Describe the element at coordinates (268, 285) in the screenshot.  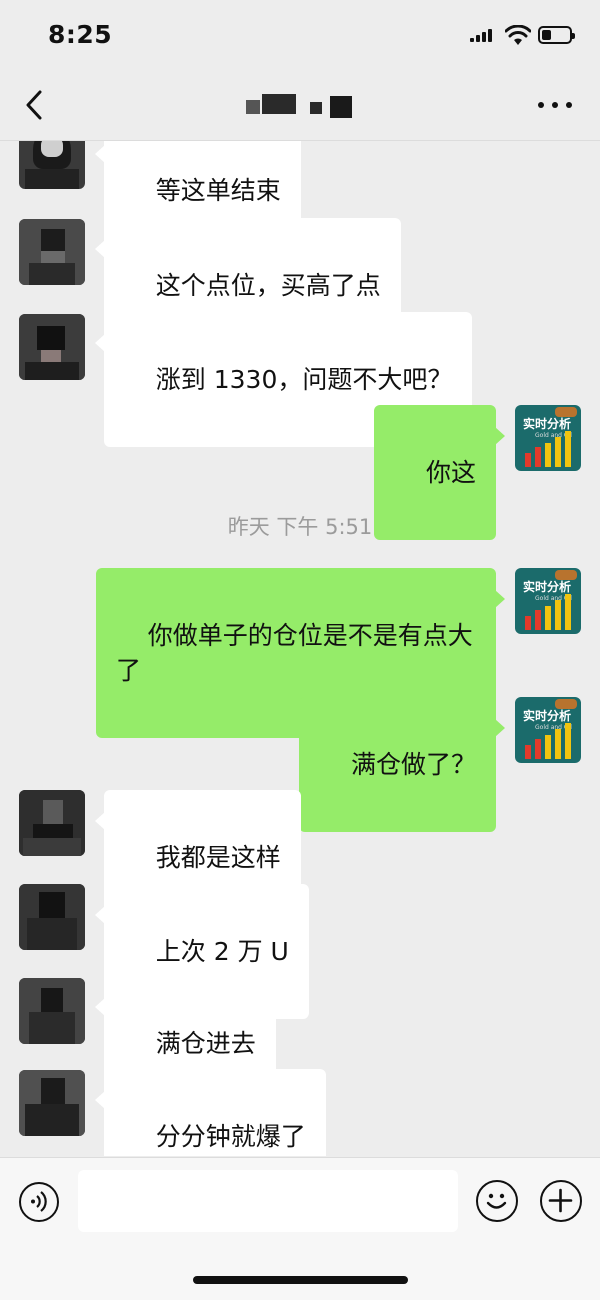
I see `message-text: 这个点位，买高了点` at that location.